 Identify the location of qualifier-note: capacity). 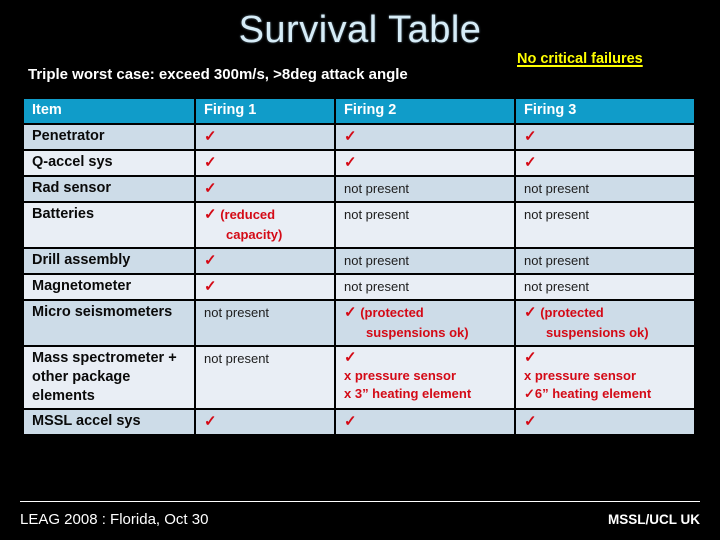
(254, 234).